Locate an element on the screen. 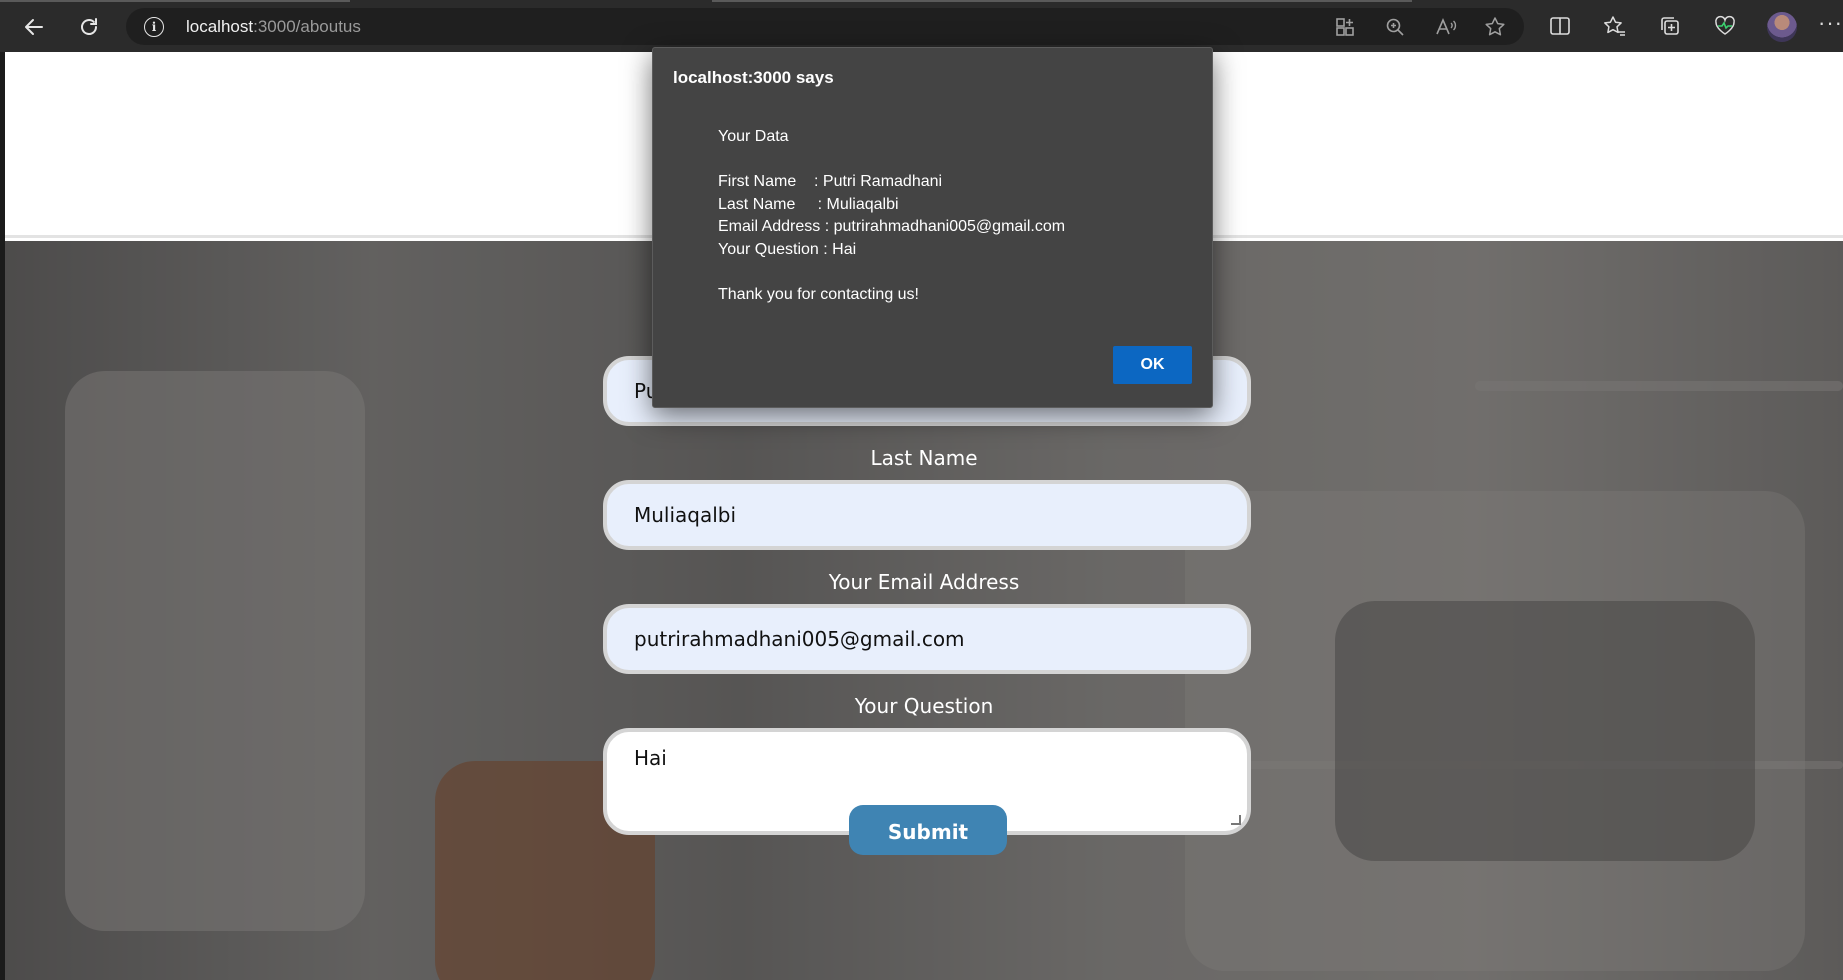  address-bar: i localhost:3000/aboutus is located at coordinates (825, 26).